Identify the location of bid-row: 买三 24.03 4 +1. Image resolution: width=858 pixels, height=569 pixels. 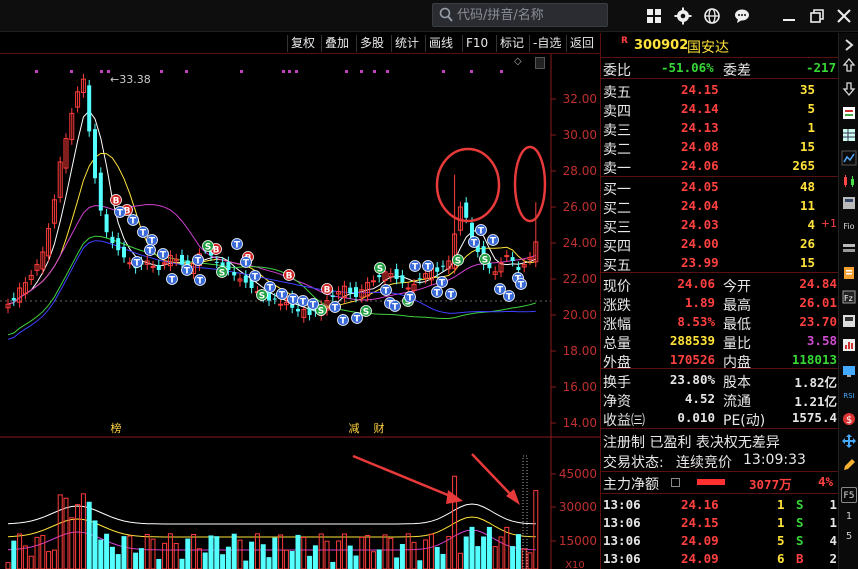
(720, 226).